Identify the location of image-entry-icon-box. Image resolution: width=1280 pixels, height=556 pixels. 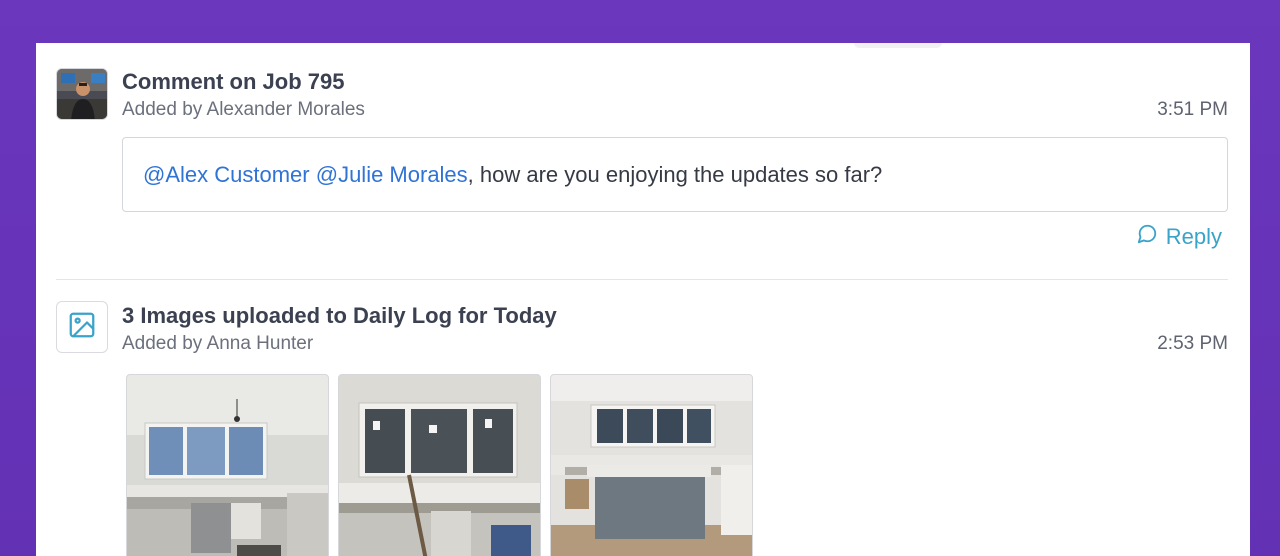
(82, 327).